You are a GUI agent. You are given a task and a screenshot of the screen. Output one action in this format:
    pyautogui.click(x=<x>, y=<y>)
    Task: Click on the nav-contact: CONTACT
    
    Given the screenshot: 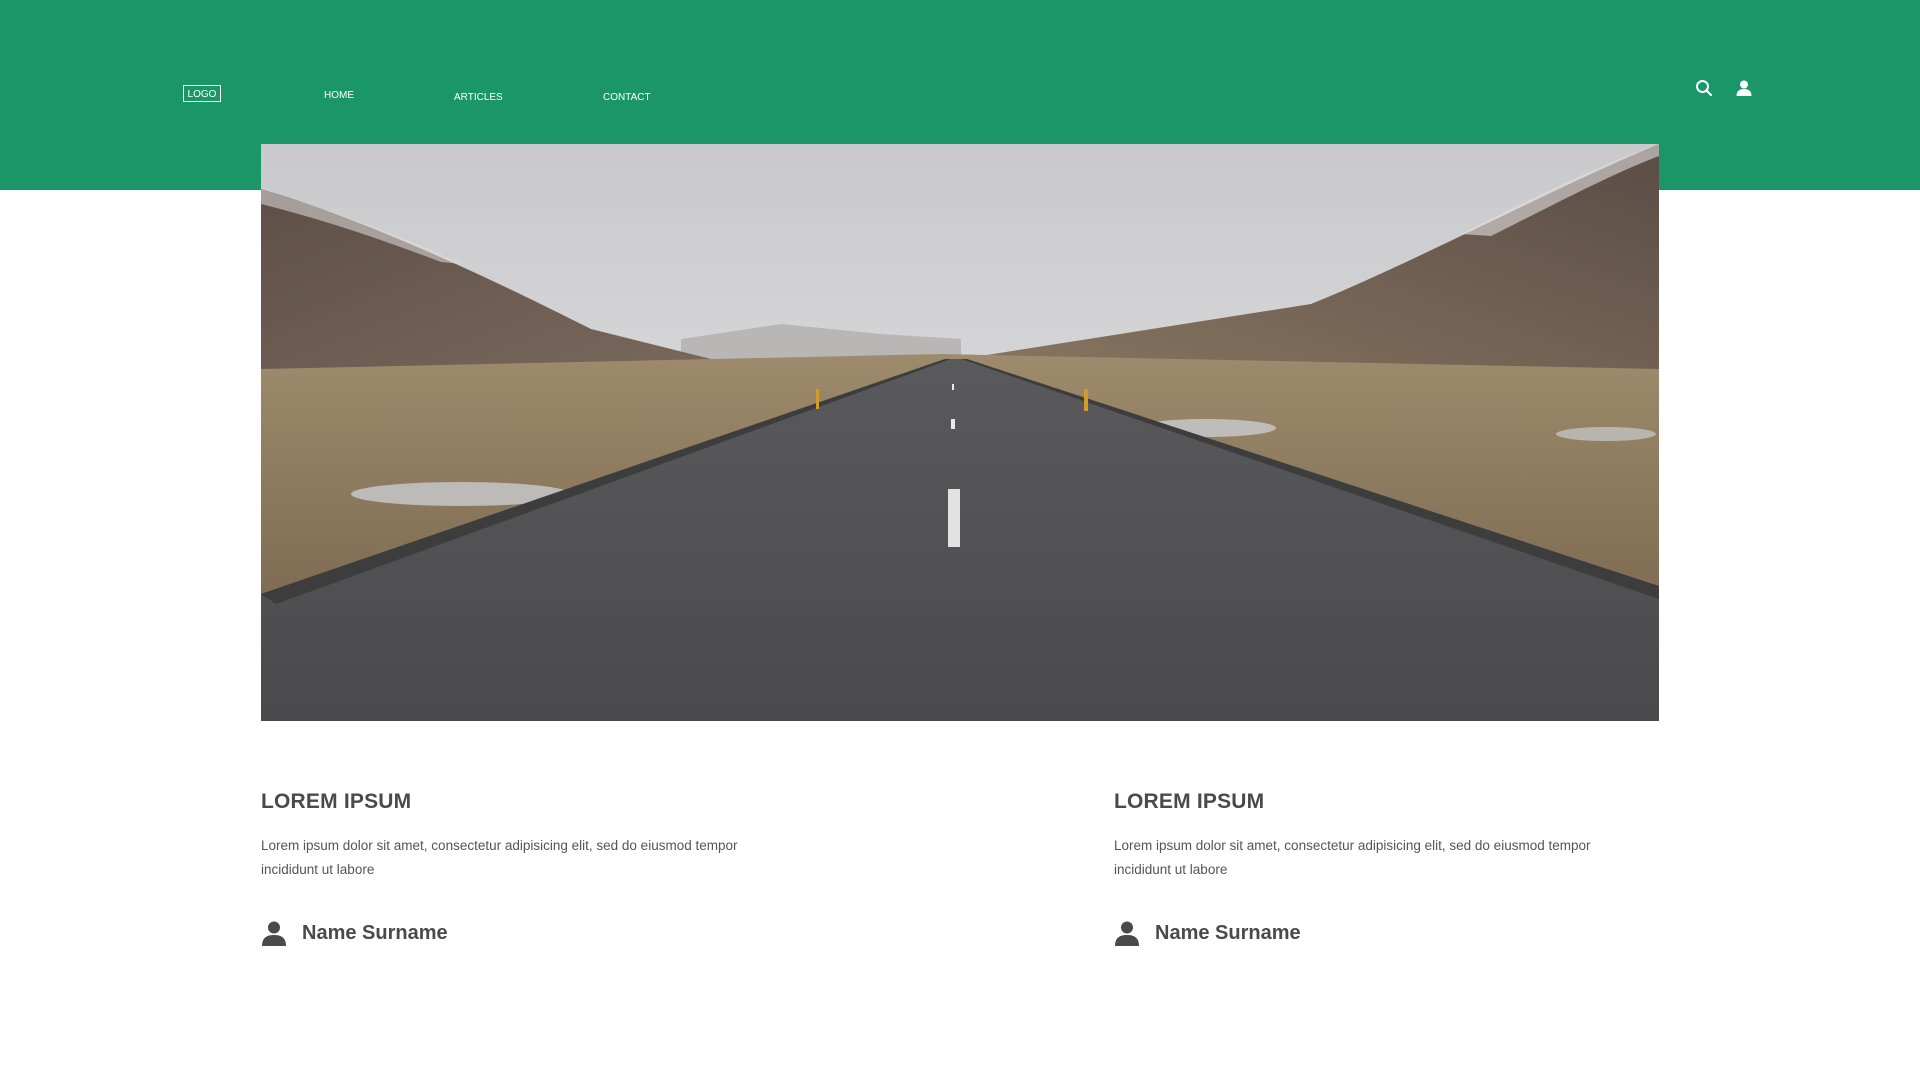 What is the action you would take?
    pyautogui.click(x=627, y=97)
    